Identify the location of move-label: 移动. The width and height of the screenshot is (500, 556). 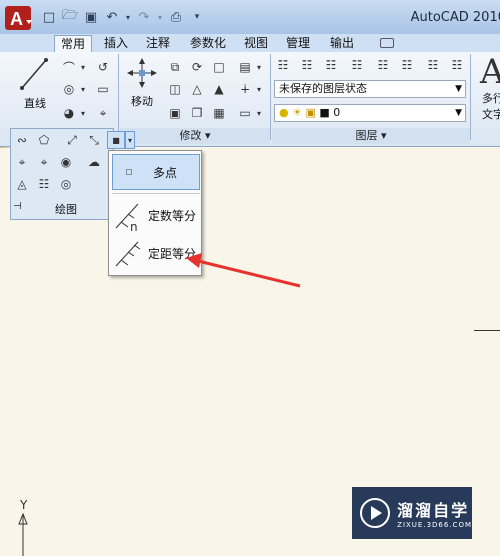
(142, 101).